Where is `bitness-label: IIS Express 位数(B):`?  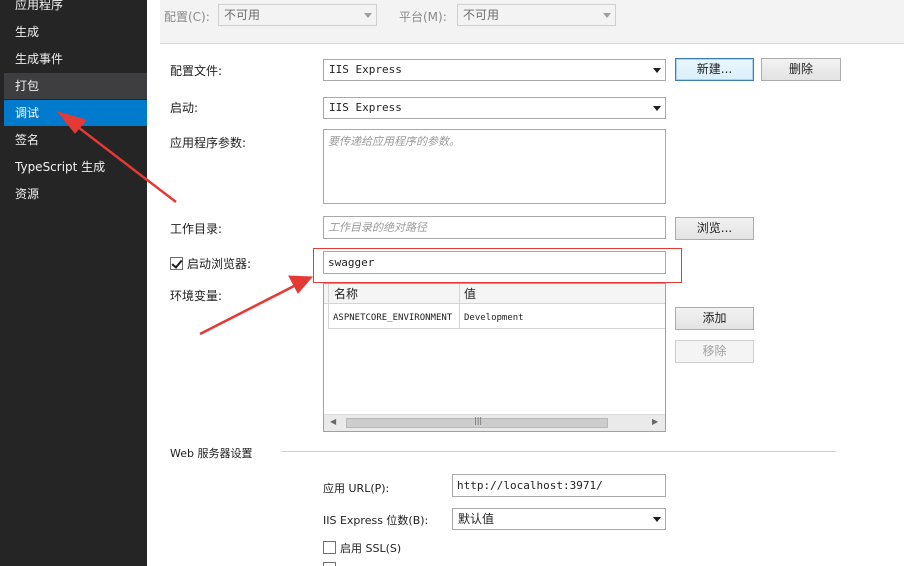 bitness-label: IIS Express 位数(B): is located at coordinates (376, 520).